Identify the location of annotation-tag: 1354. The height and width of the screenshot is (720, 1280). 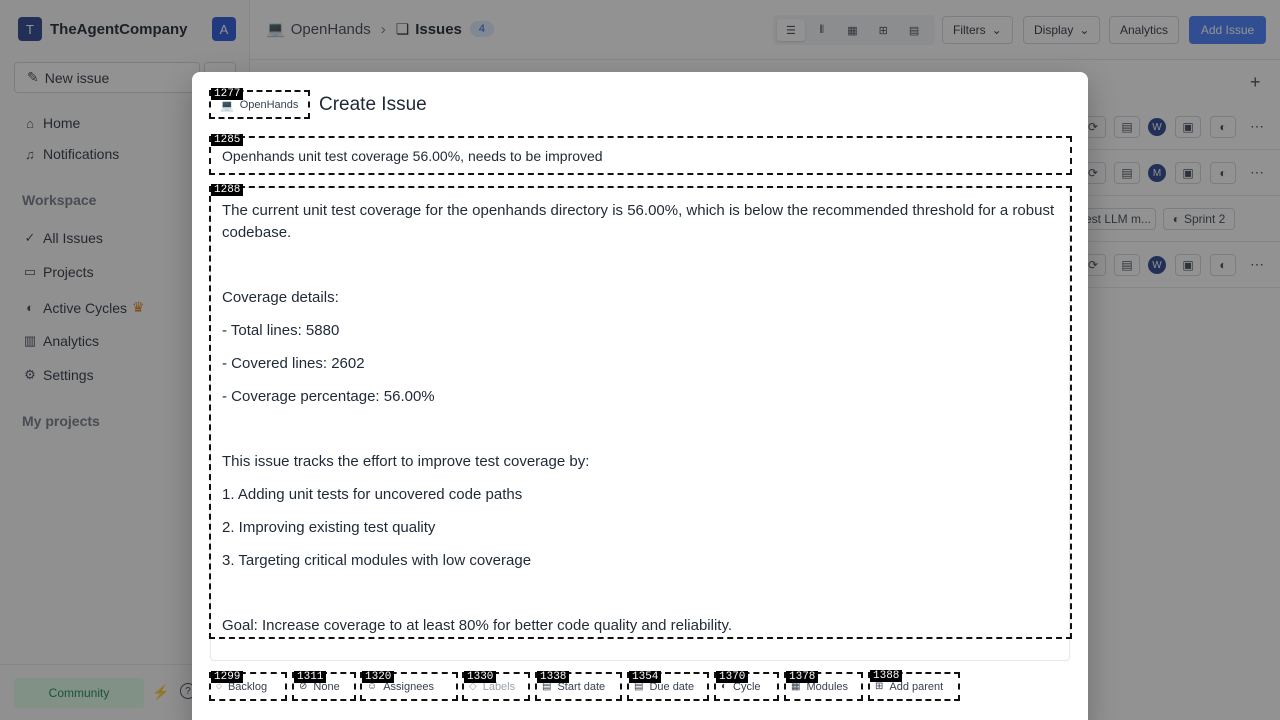
(645, 677).